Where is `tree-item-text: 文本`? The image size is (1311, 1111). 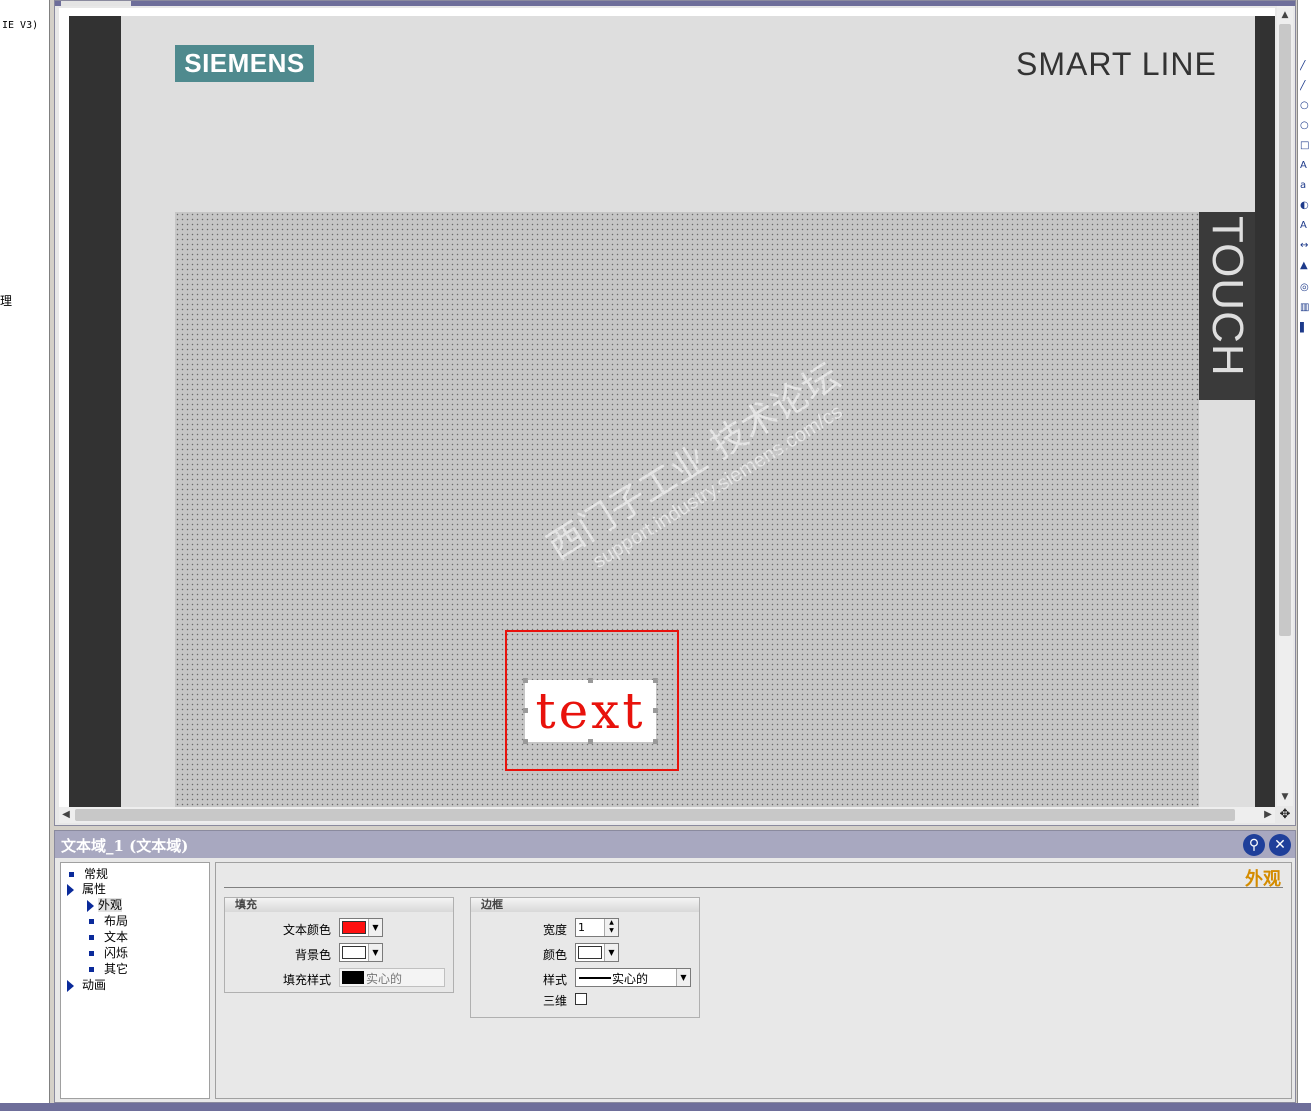 tree-item-text: 文本 is located at coordinates (108, 936).